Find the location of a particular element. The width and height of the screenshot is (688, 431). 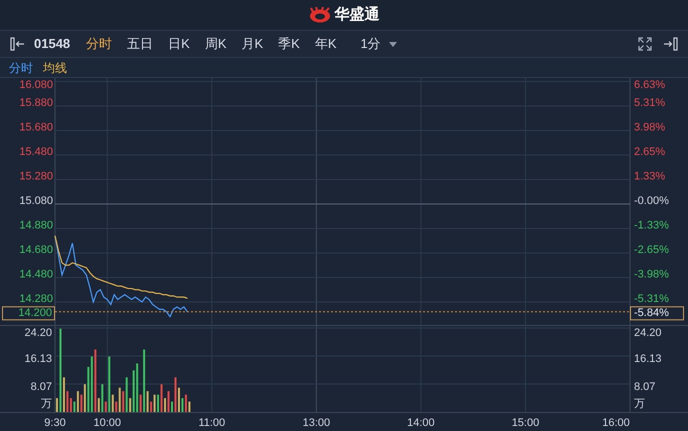

volume-unit-label: 万 is located at coordinates (46, 404).